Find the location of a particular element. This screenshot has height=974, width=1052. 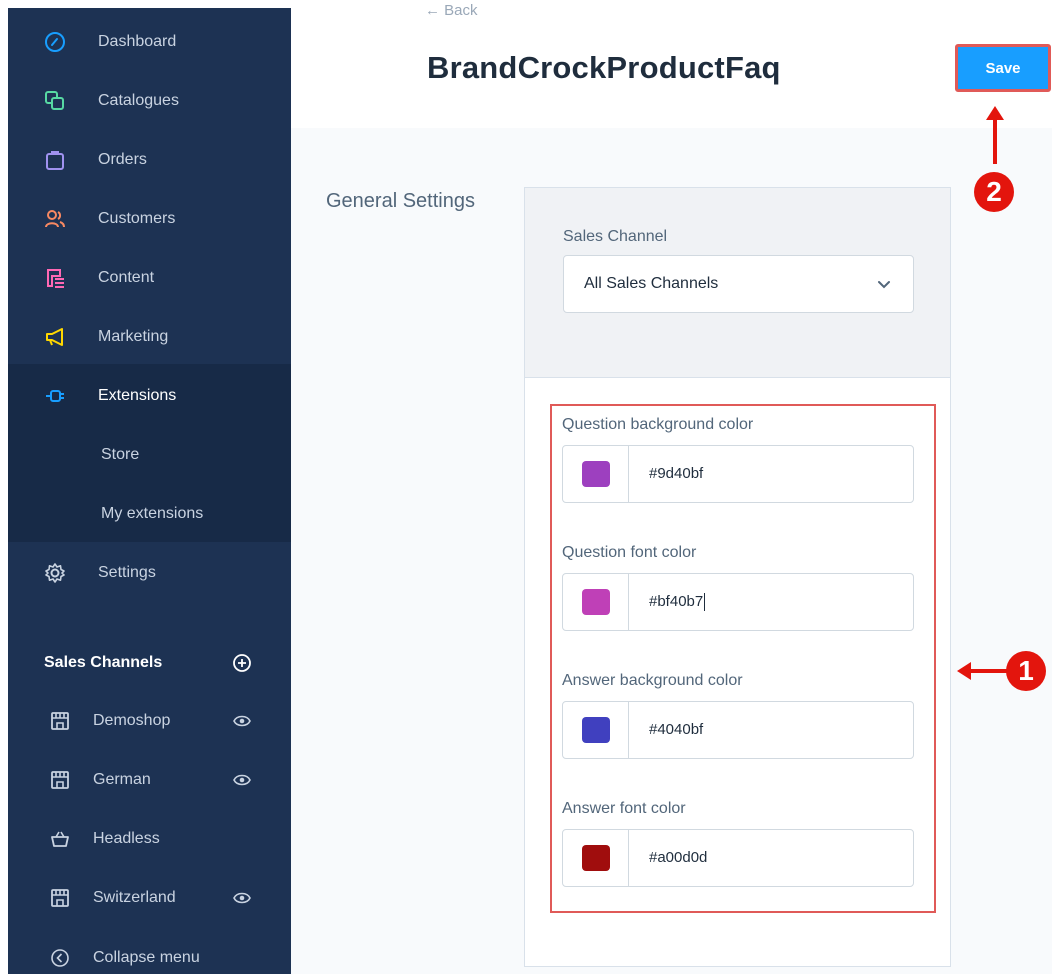

nav-label: Settings is located at coordinates (127, 572).